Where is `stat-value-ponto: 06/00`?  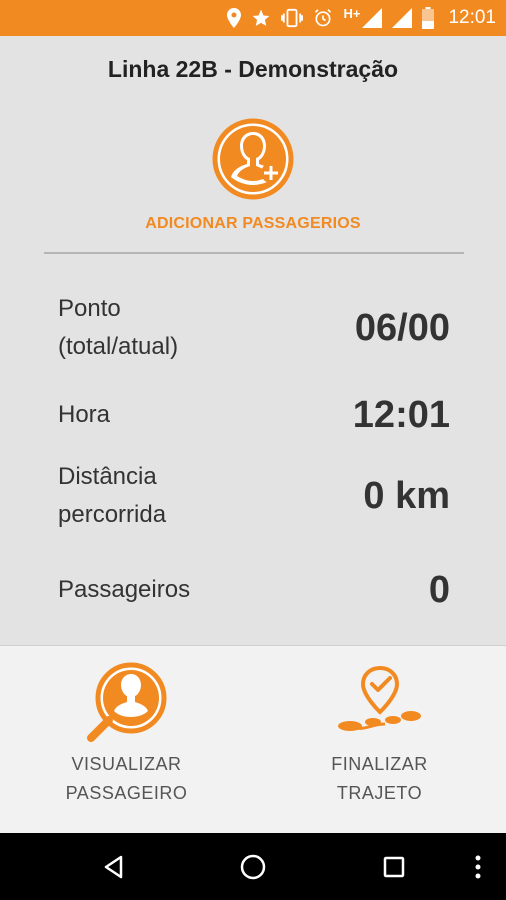 stat-value-ponto: 06/00 is located at coordinates (402, 328).